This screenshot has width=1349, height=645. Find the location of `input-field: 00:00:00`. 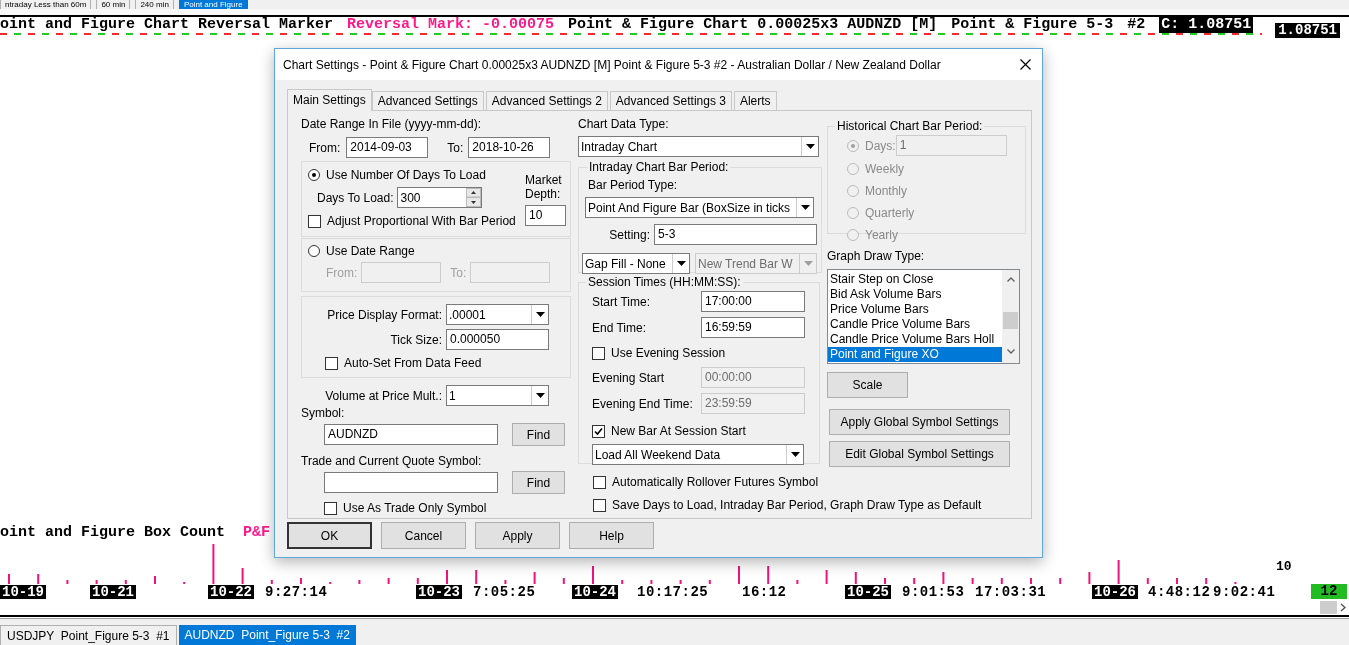

input-field: 00:00:00 is located at coordinates (753, 377).